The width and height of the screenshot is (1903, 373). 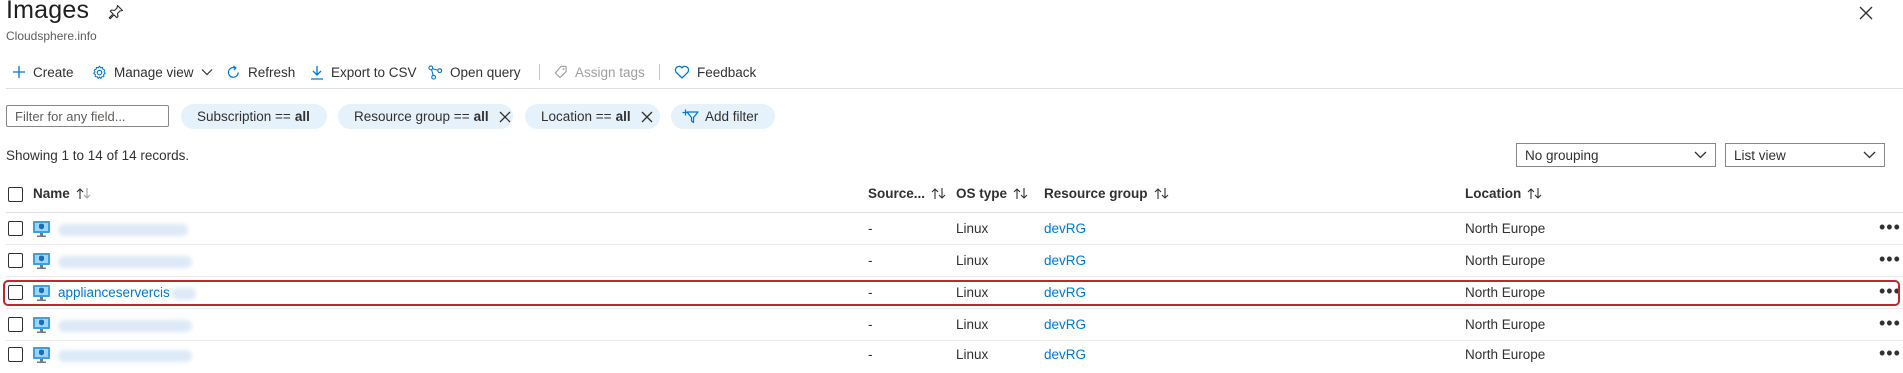 I want to click on export-csv-label: Export to CSV, so click(x=374, y=72).